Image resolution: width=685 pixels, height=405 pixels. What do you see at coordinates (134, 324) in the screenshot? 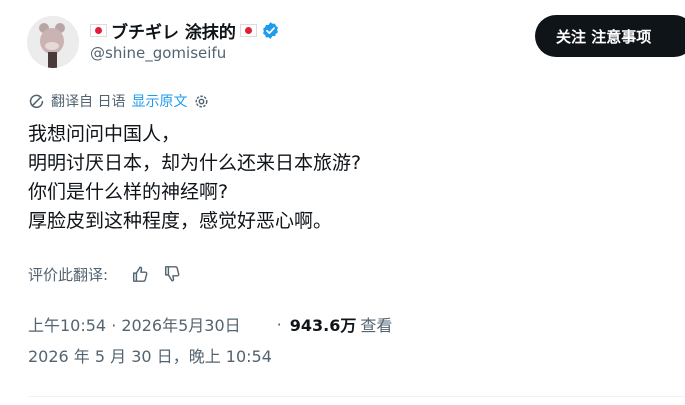
I see `post-timestamp: 上午10:54 · 2026年5月30日` at bounding box center [134, 324].